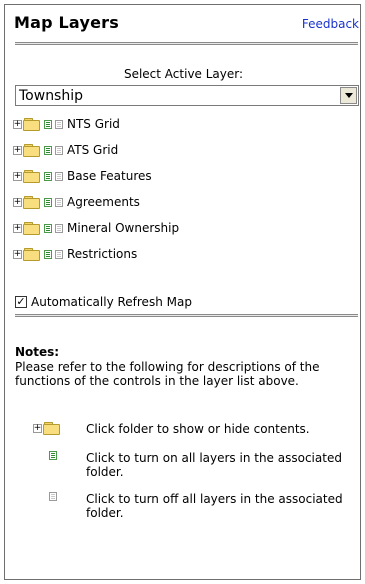 The image size is (365, 584). I want to click on layer-folder-row: + Mineral Ownership, so click(96, 228).